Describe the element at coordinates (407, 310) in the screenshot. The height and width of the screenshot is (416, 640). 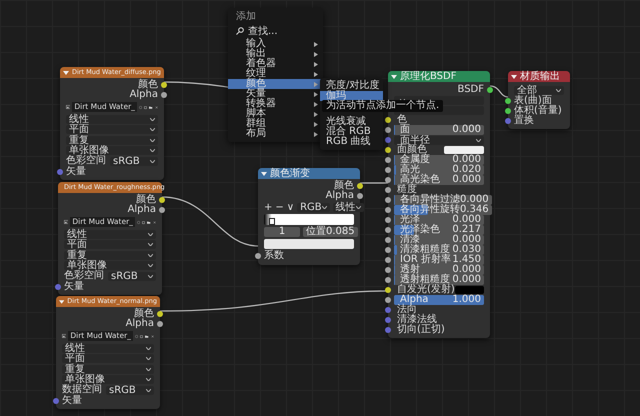
I see `input-label: 法向` at that location.